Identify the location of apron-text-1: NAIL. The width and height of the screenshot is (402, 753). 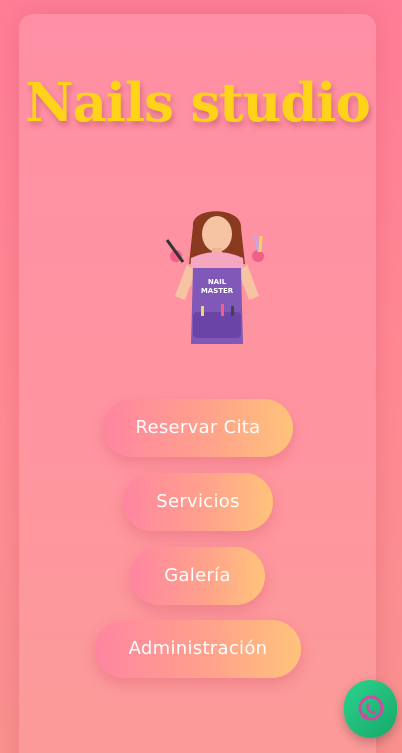
(217, 282).